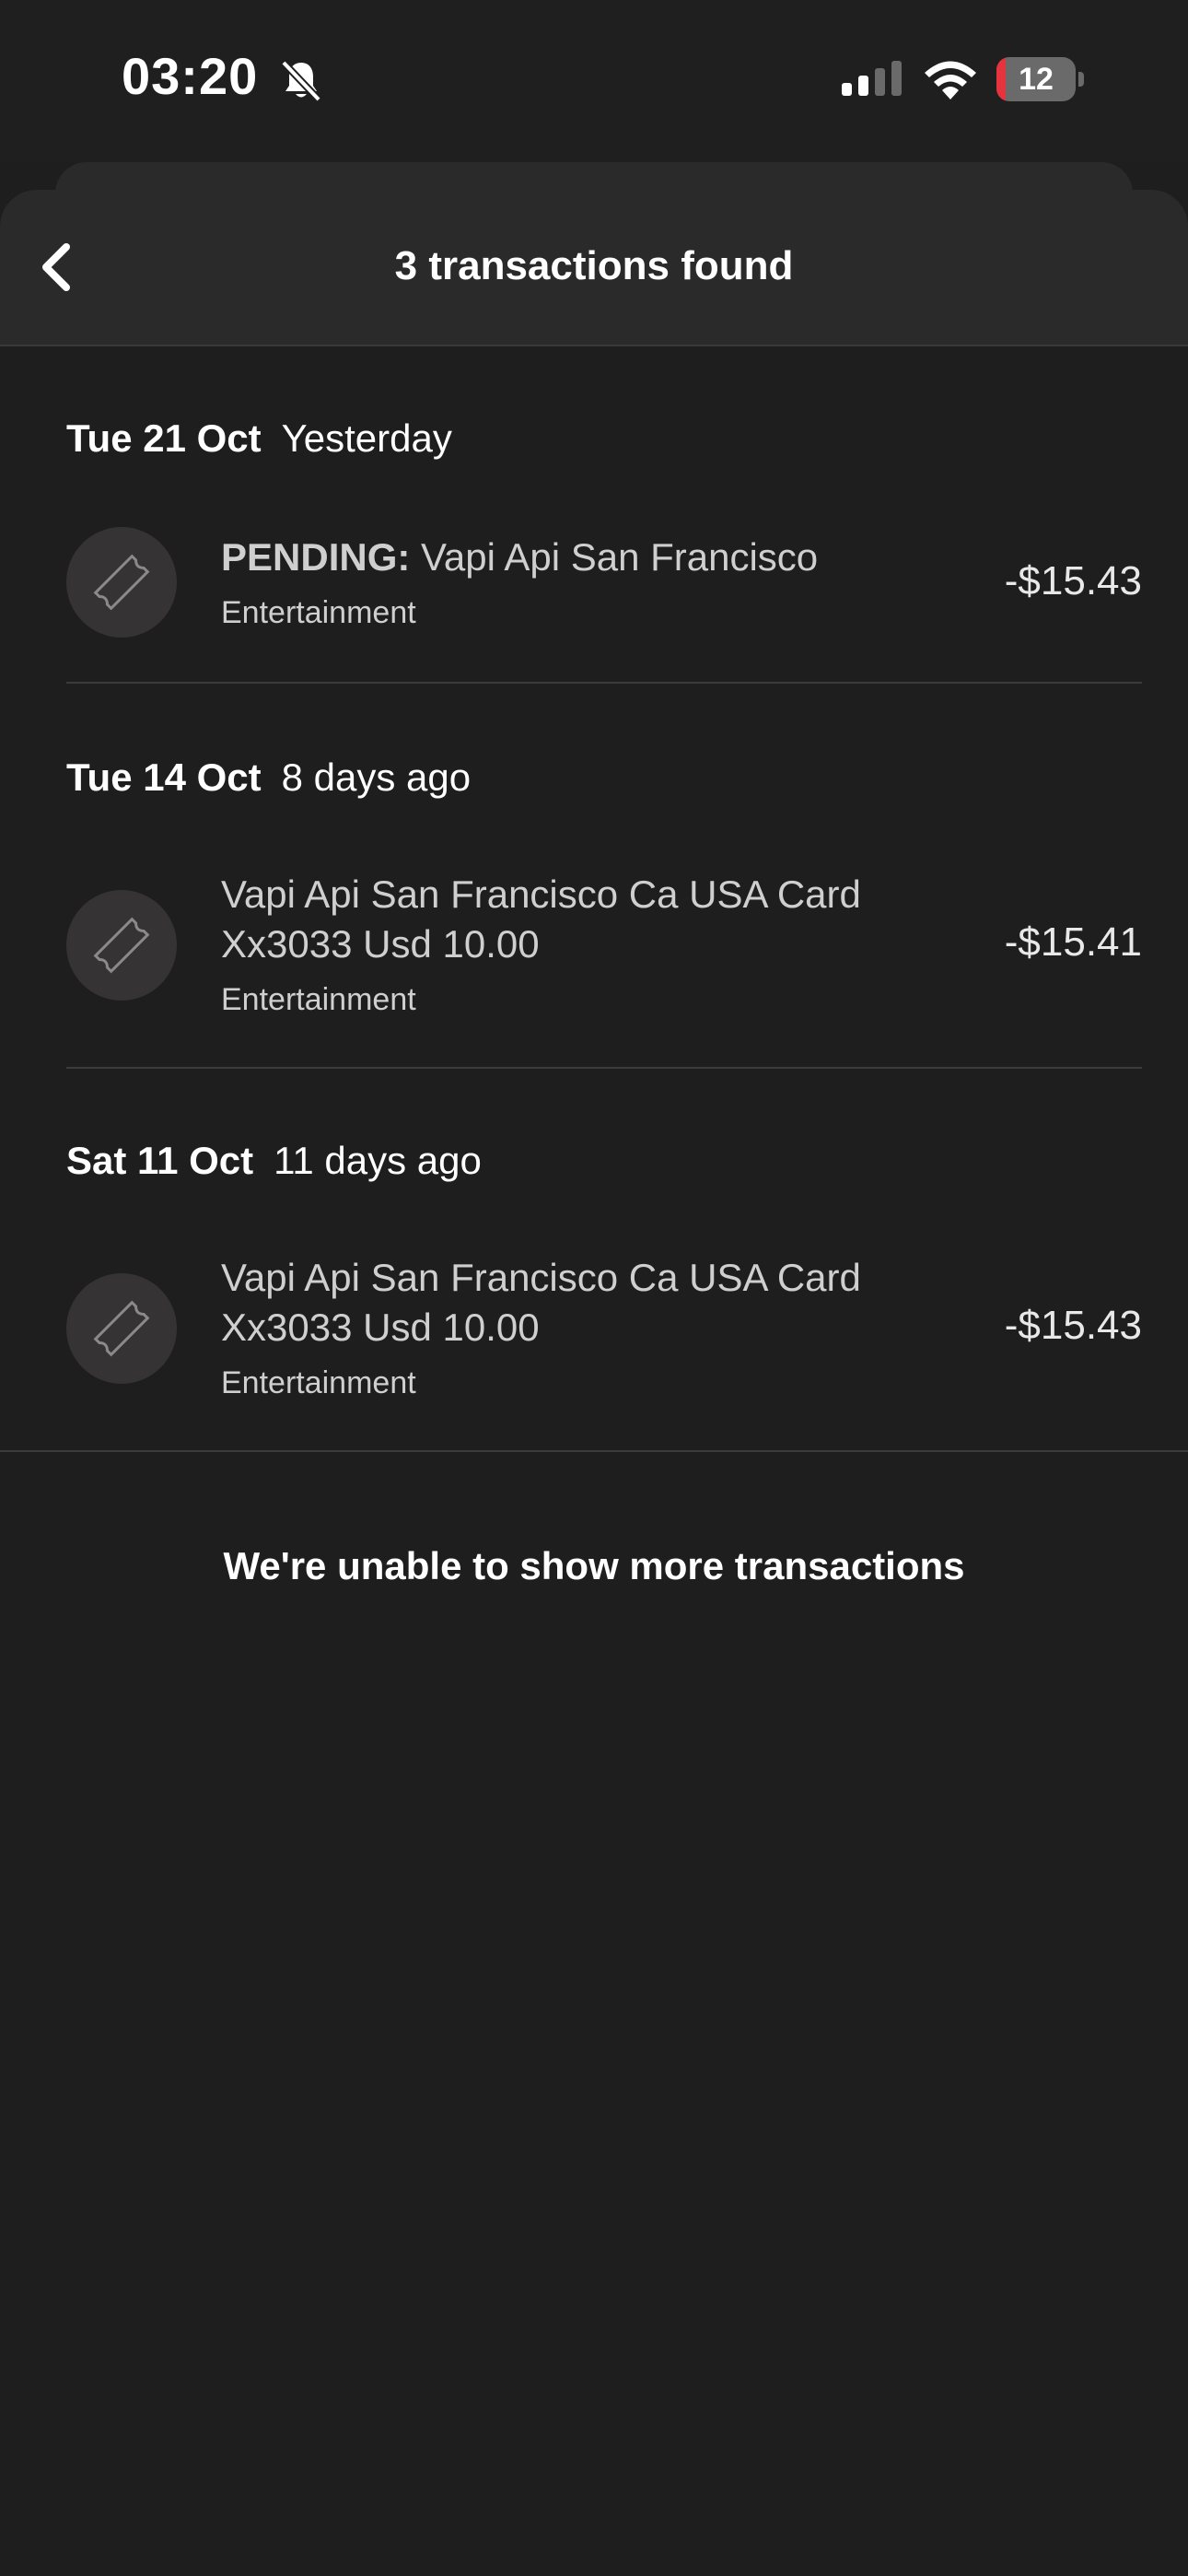 The width and height of the screenshot is (1188, 2576). I want to click on signal-icon, so click(872, 78).